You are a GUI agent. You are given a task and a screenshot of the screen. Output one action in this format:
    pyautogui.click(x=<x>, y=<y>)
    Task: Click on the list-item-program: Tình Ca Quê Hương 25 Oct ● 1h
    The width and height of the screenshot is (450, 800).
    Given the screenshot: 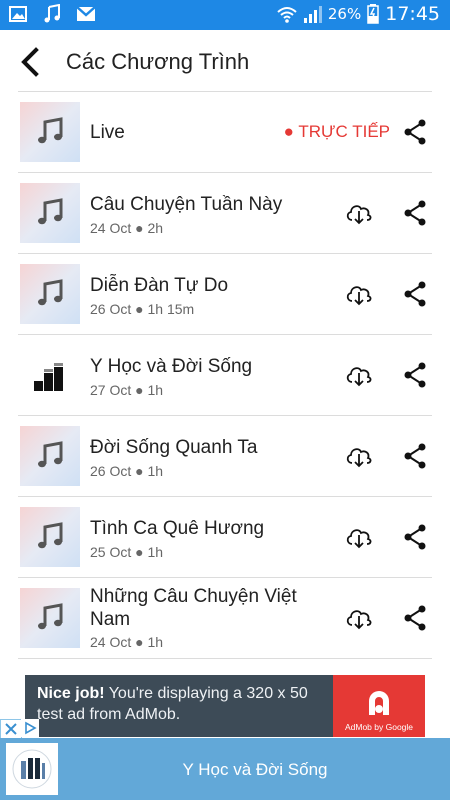 What is the action you would take?
    pyautogui.click(x=225, y=536)
    